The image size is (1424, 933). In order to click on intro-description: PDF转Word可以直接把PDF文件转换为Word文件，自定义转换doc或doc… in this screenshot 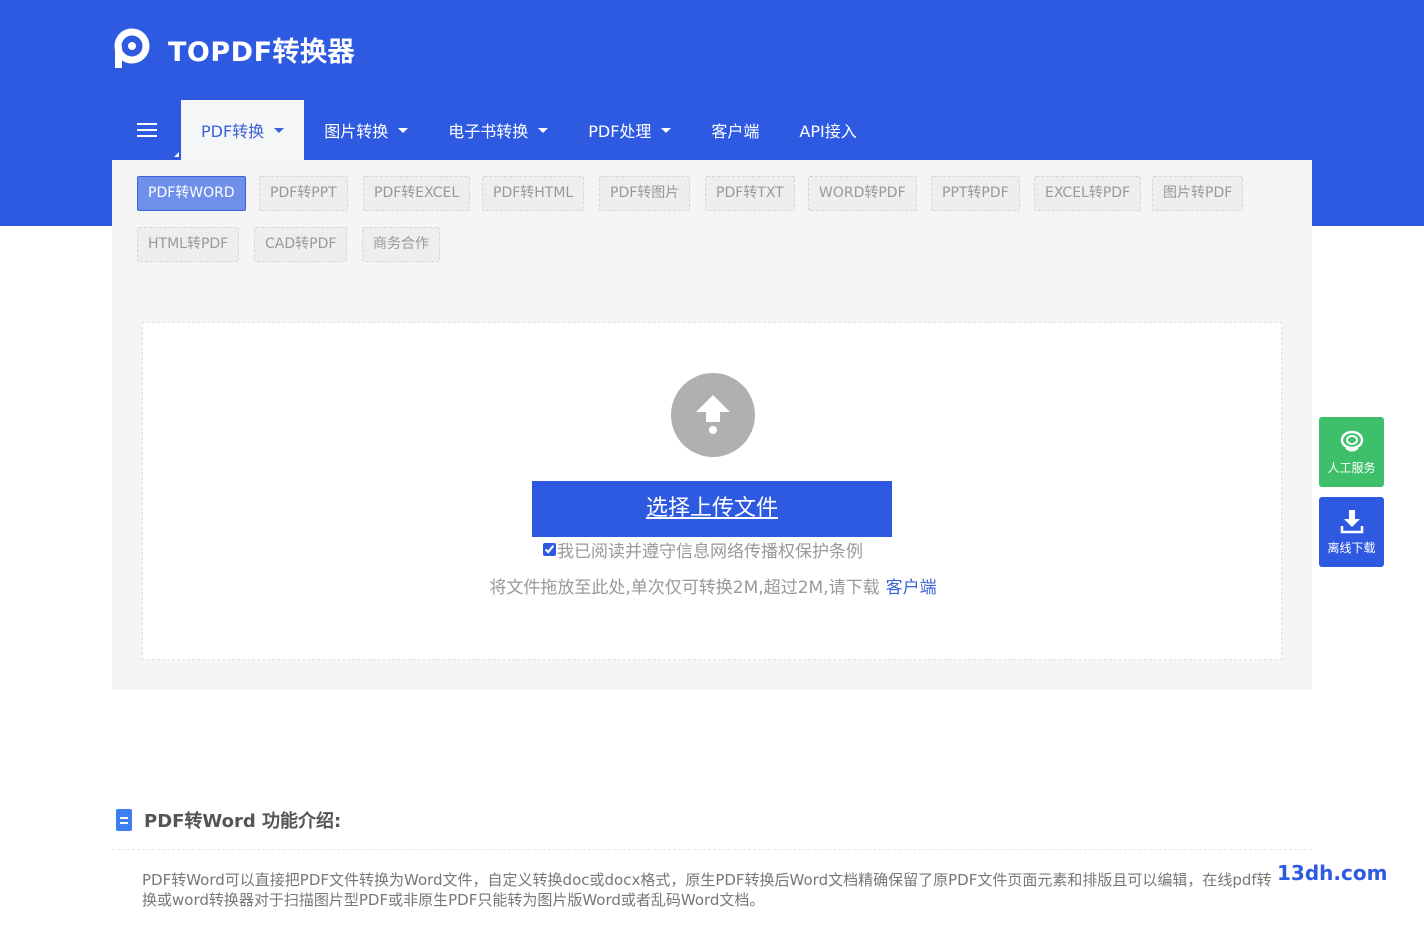, I will do `click(707, 890)`.